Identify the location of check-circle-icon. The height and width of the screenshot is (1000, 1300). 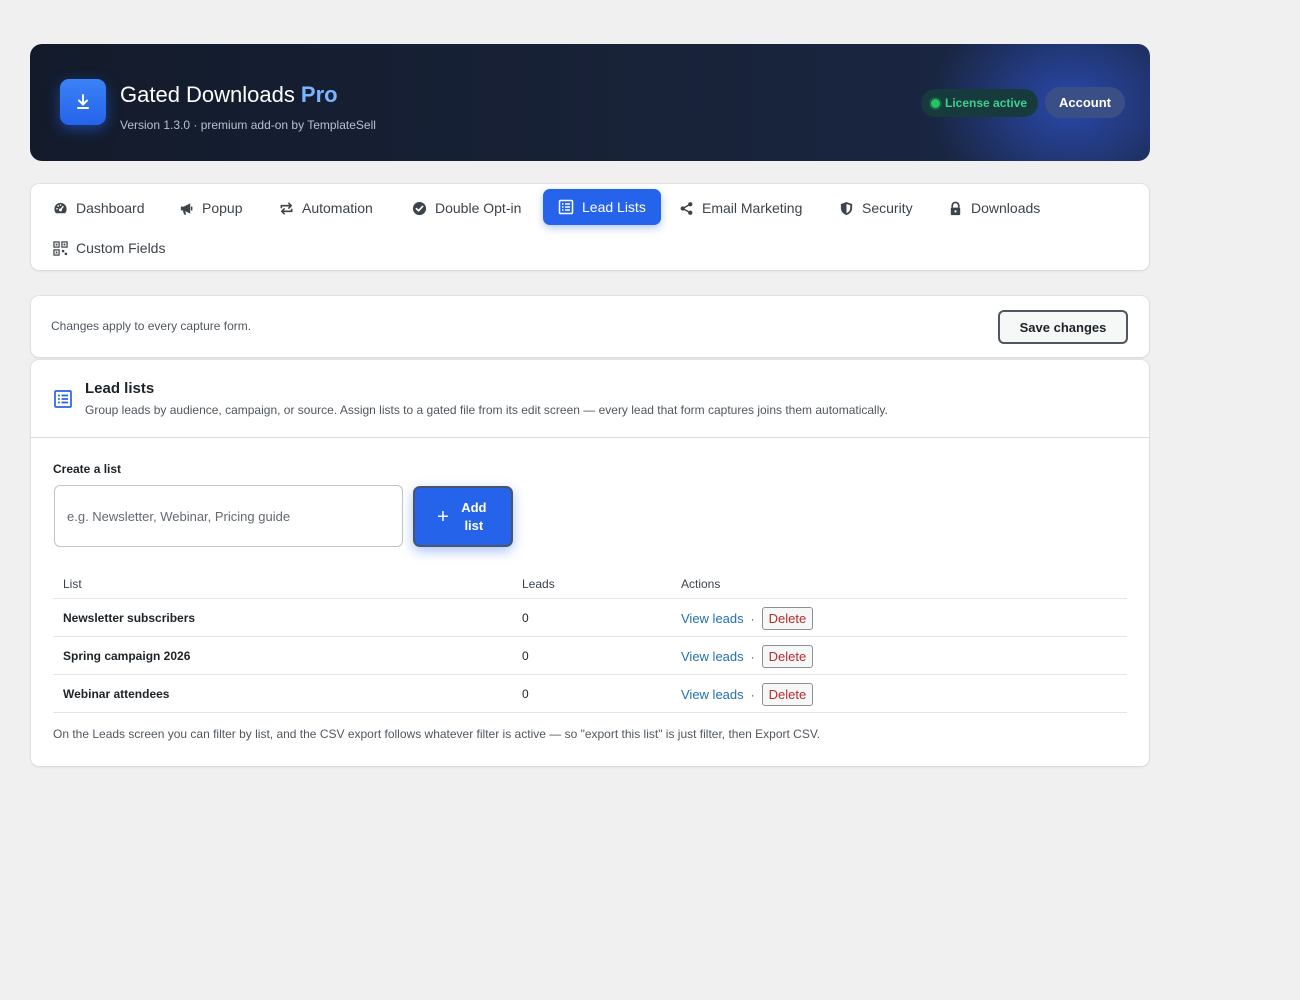
(419, 208).